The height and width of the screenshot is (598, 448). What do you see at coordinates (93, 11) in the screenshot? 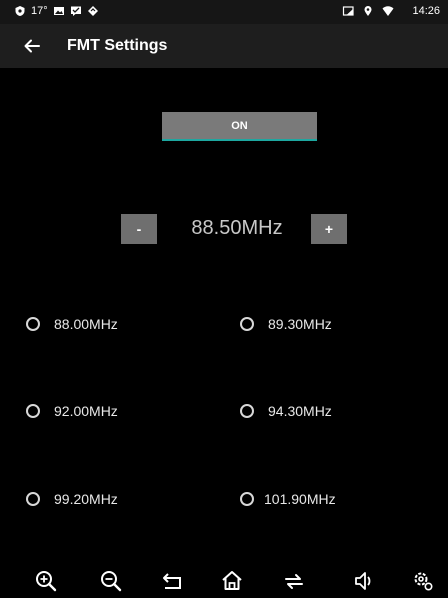
I see `diamond-icon` at bounding box center [93, 11].